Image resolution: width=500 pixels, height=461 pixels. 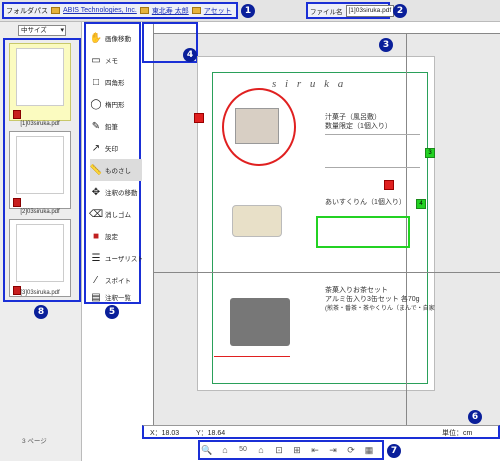 What do you see at coordinates (363, 232) in the screenshot?
I see `rectangle-annotation` at bounding box center [363, 232].